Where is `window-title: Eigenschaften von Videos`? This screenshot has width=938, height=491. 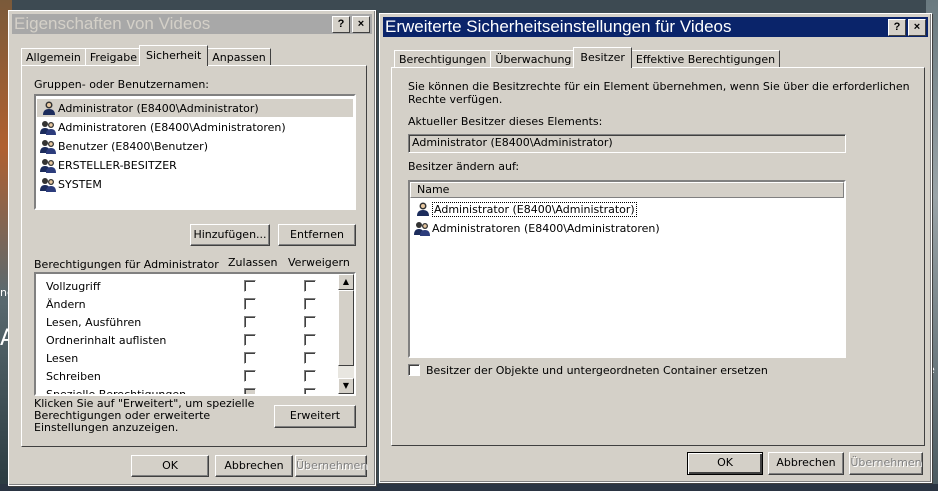
window-title: Eigenschaften von Videos is located at coordinates (112, 23).